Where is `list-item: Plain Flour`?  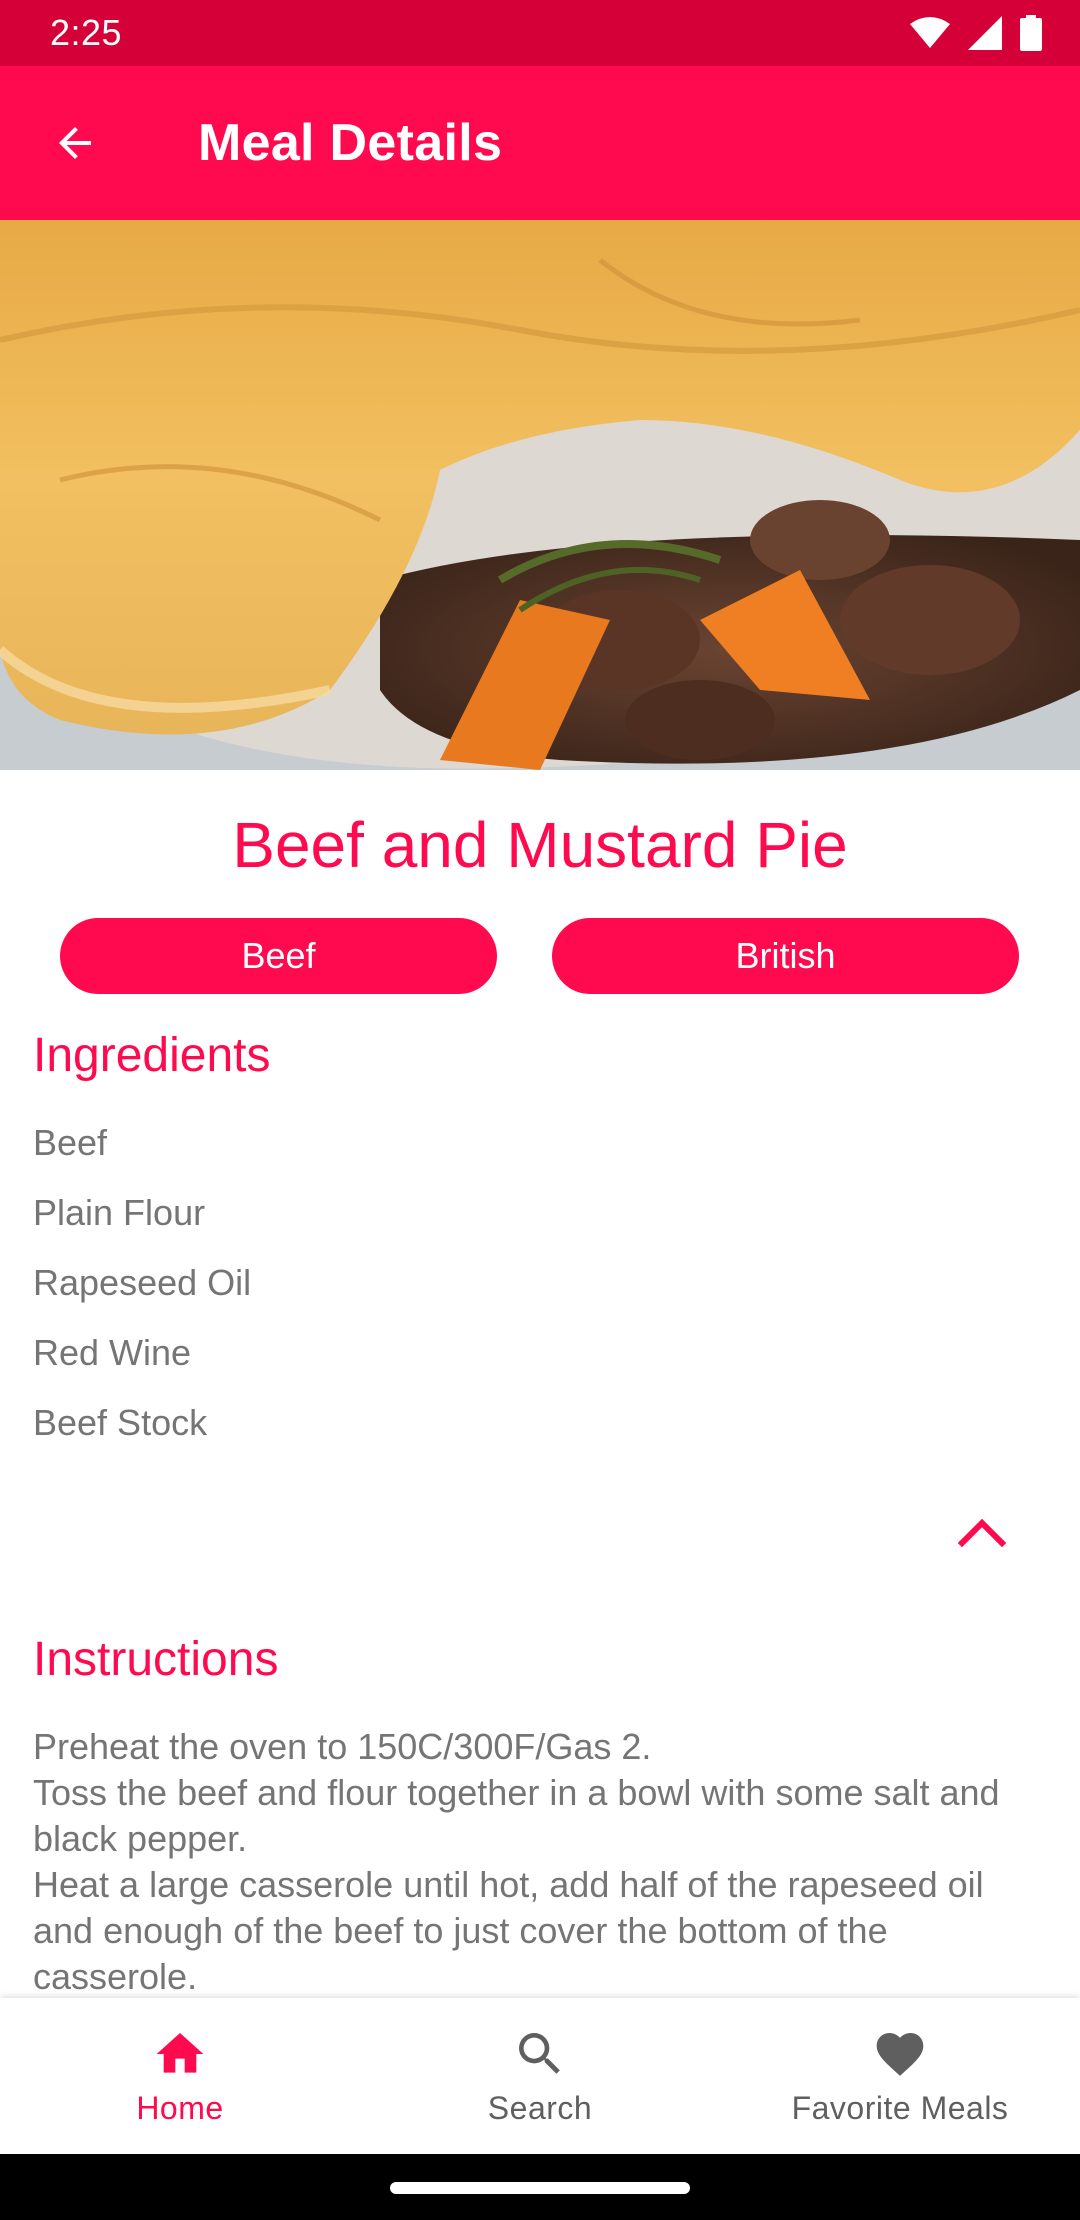 list-item: Plain Flour is located at coordinates (119, 1212).